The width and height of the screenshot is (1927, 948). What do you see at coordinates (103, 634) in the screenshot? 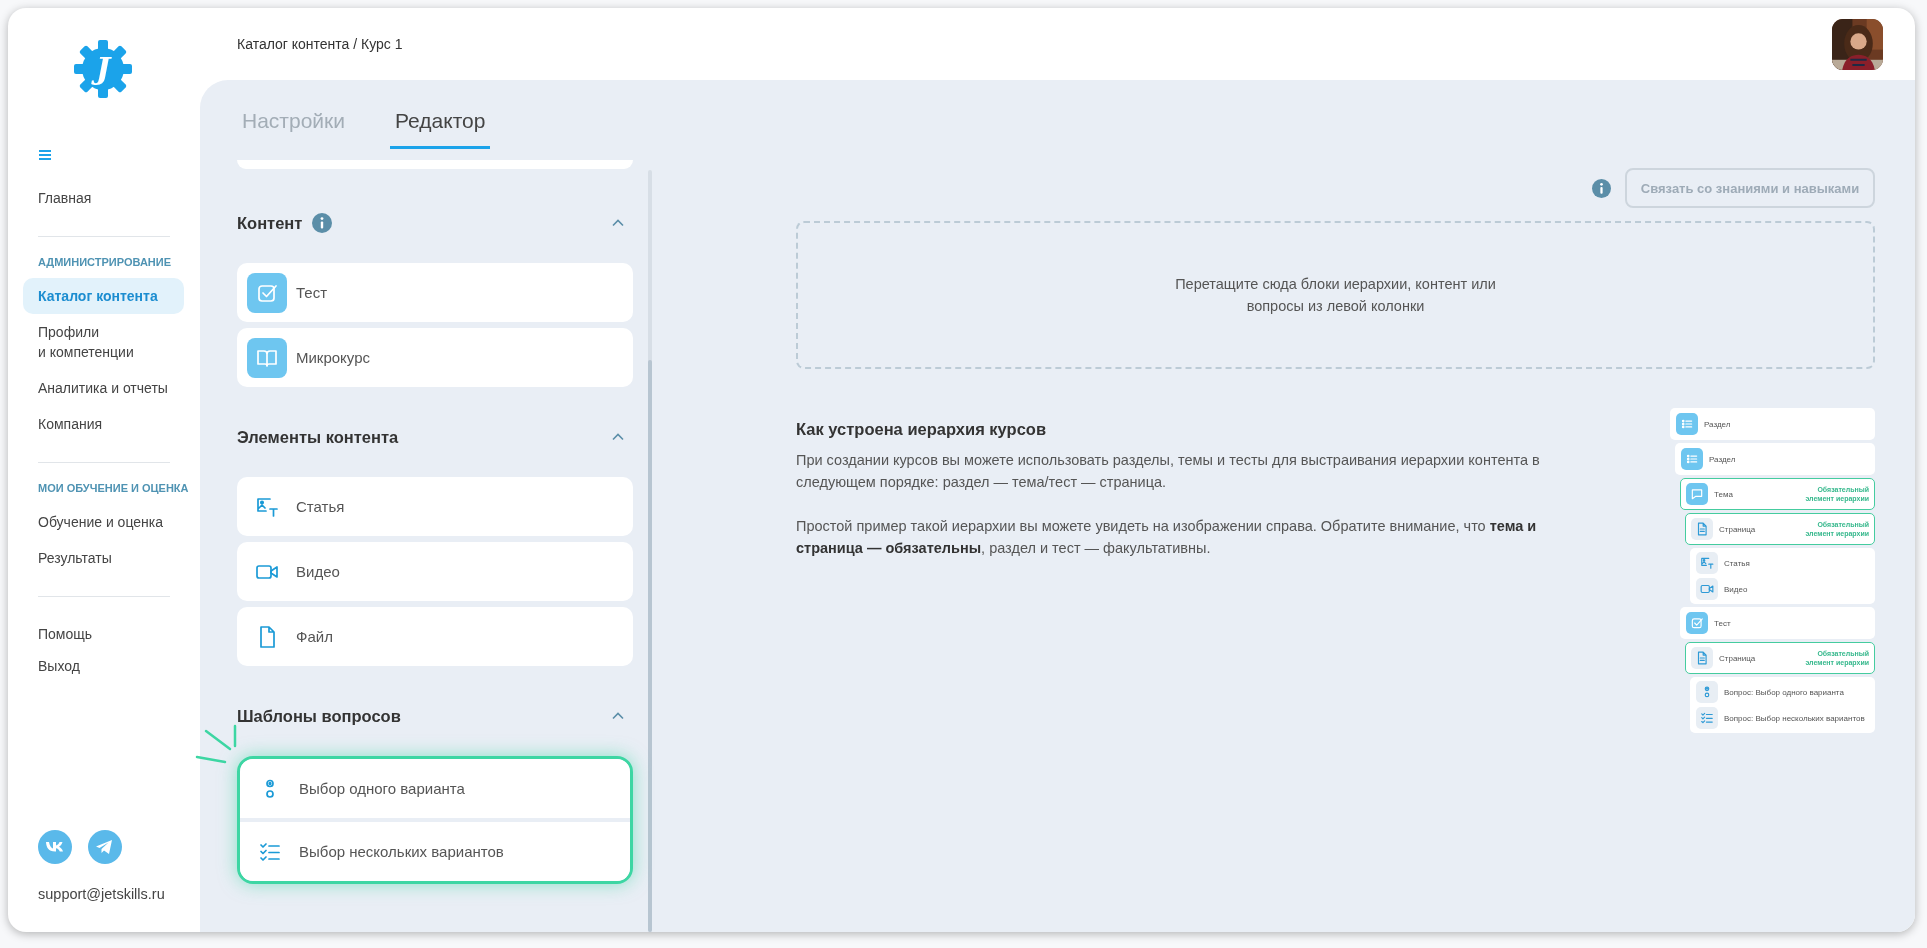
I see `nav-item: Помощь` at bounding box center [103, 634].